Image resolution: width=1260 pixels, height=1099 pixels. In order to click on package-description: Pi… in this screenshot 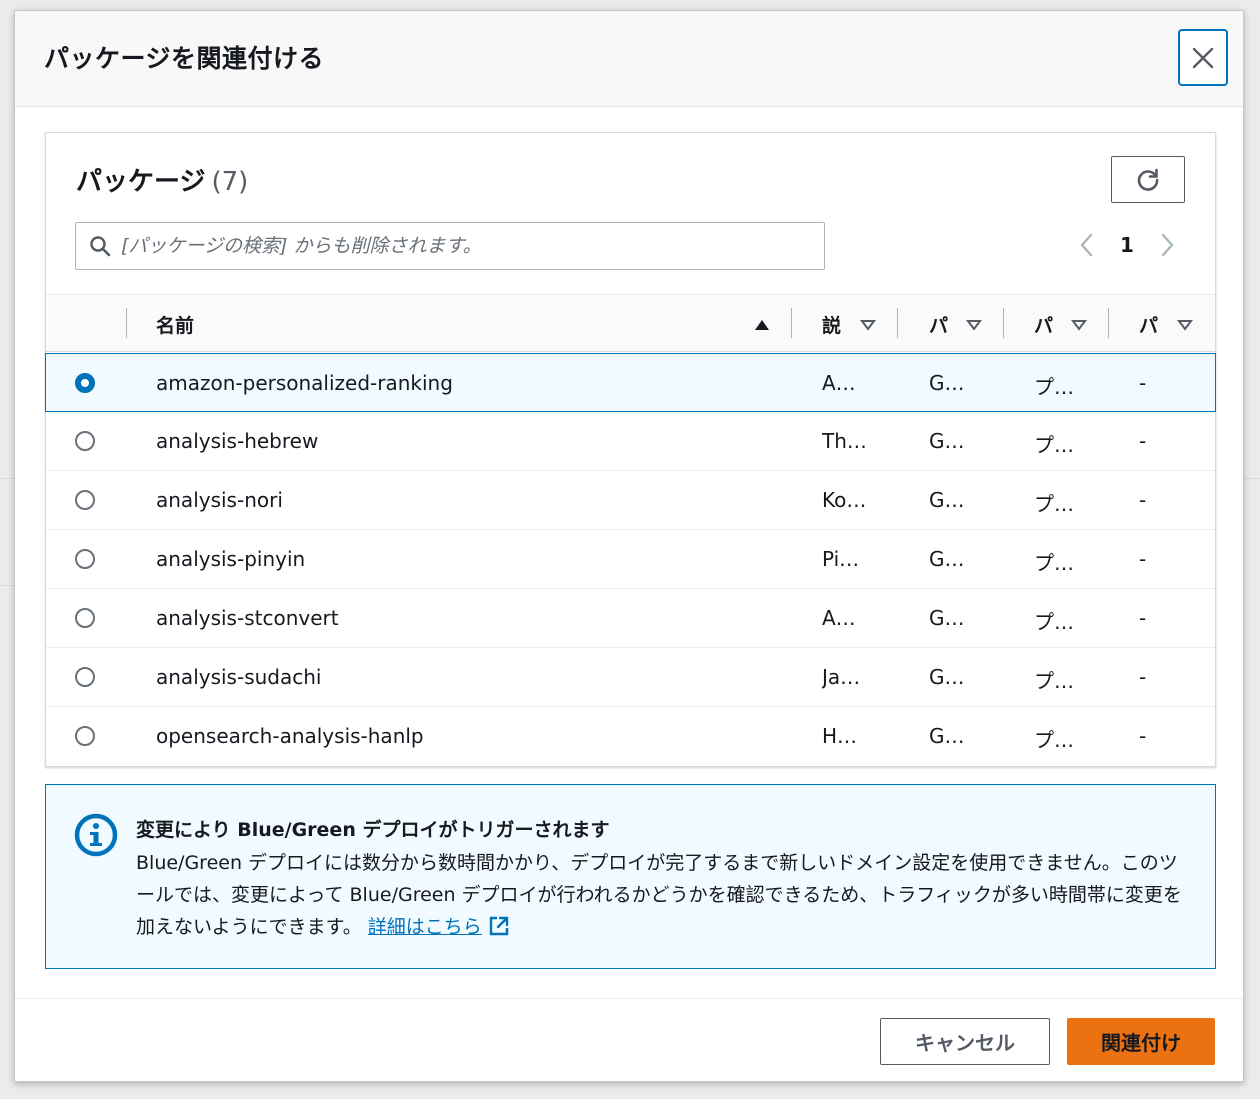, I will do `click(841, 559)`.